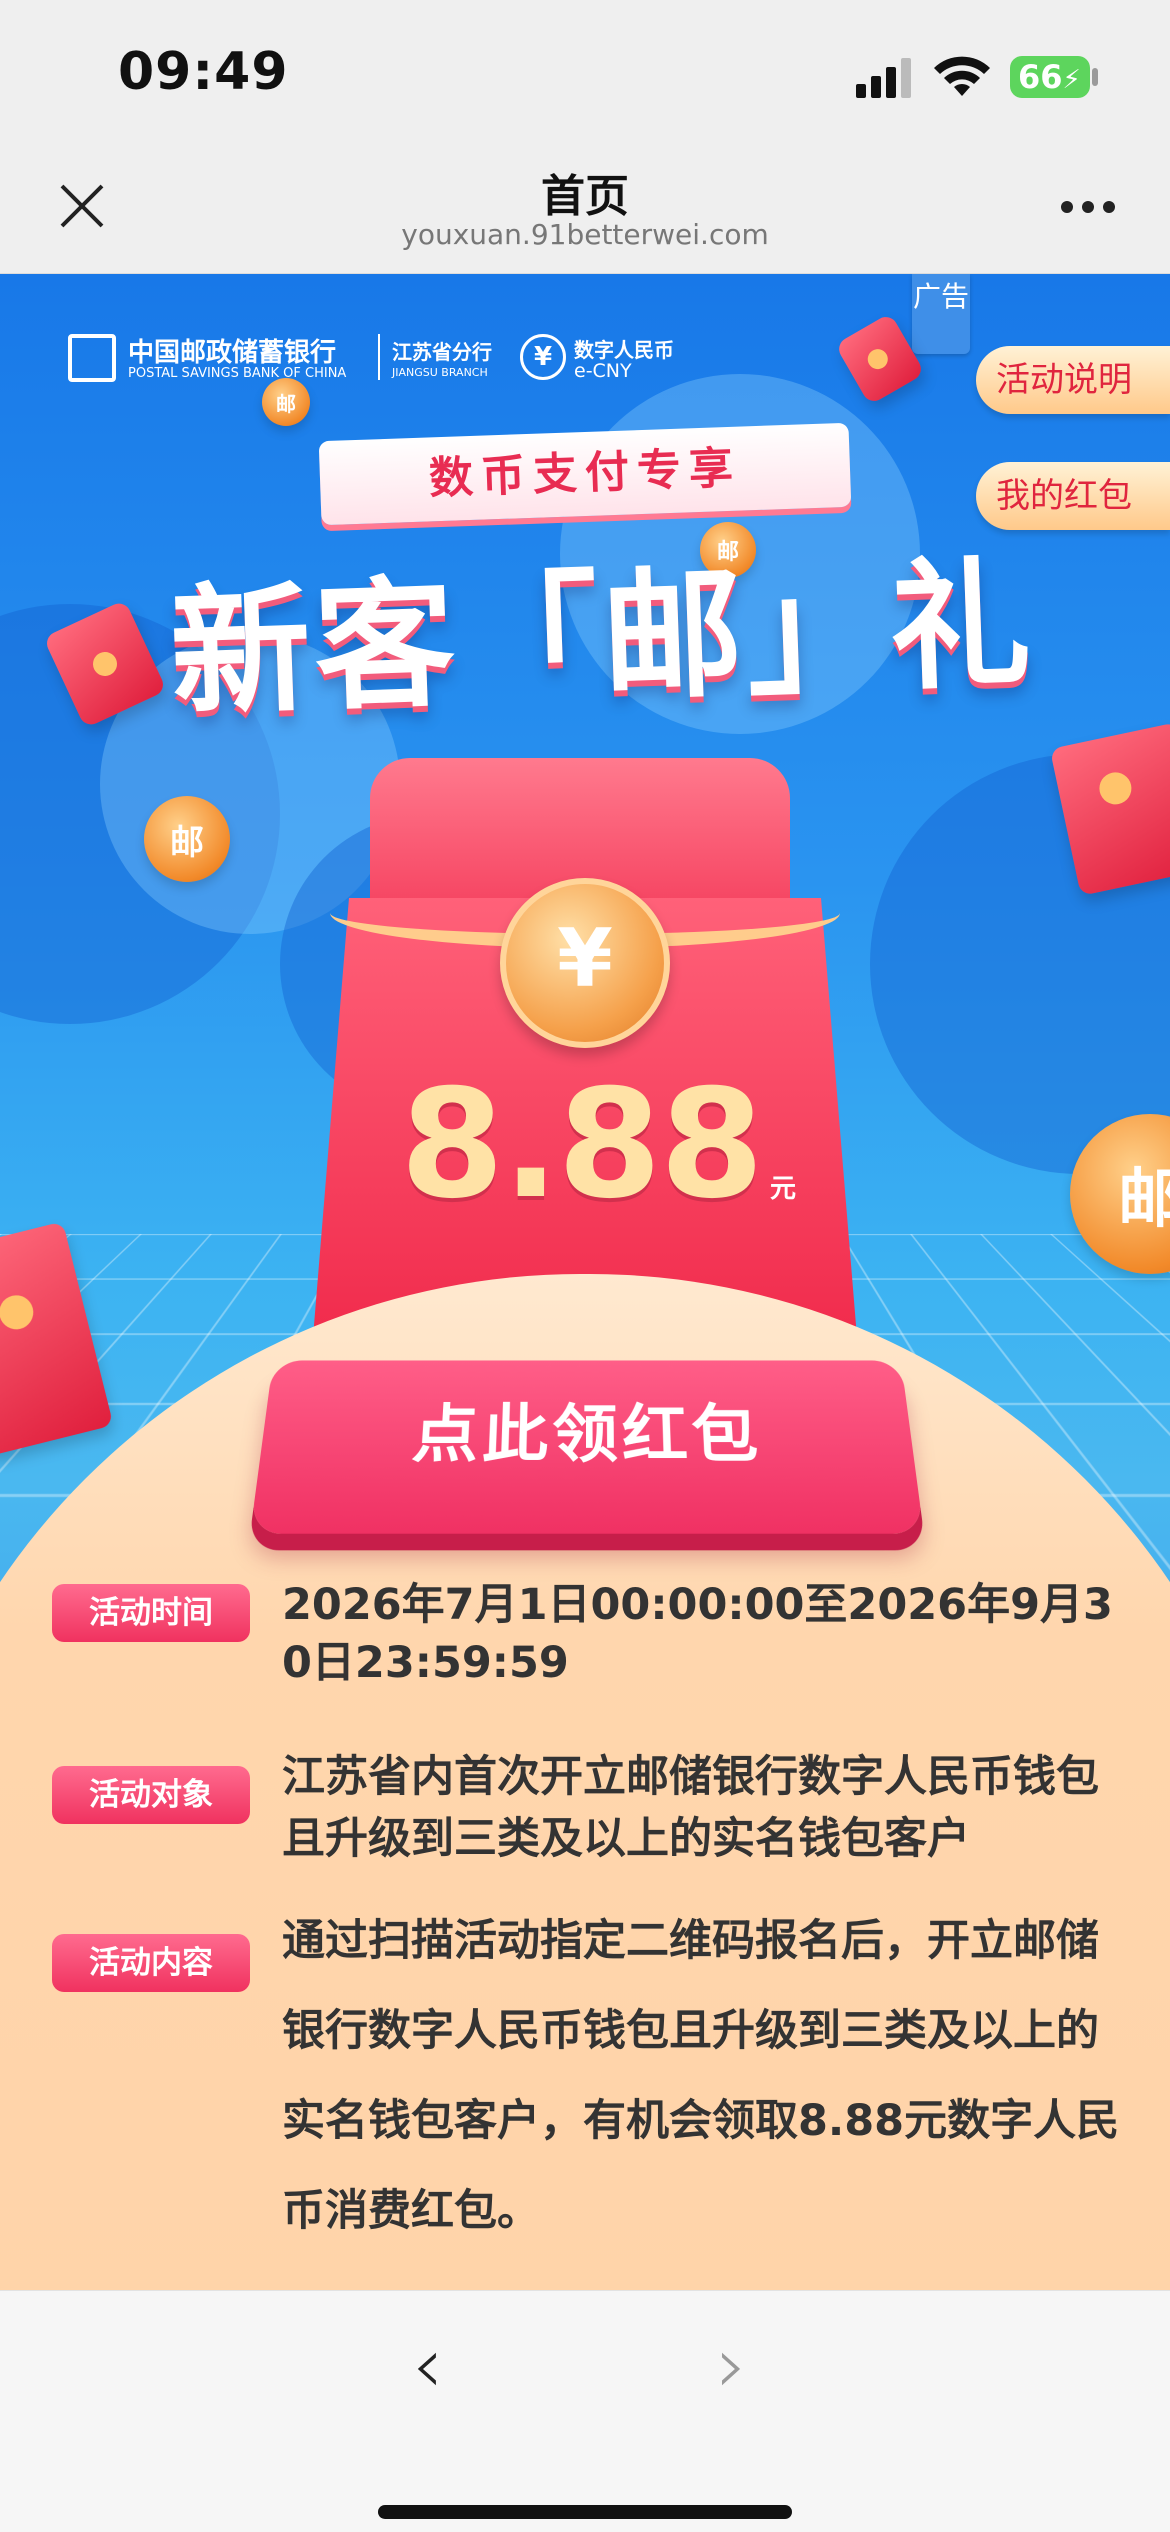 The width and height of the screenshot is (1170, 2532). What do you see at coordinates (731, 2366) in the screenshot?
I see `forward-icon: ›` at bounding box center [731, 2366].